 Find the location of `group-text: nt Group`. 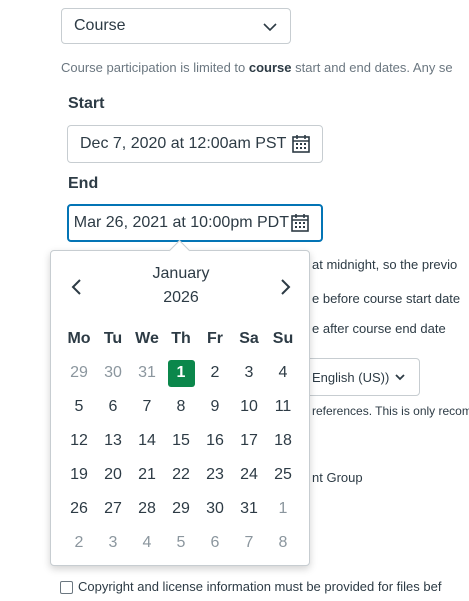

group-text: nt Group is located at coordinates (337, 477).